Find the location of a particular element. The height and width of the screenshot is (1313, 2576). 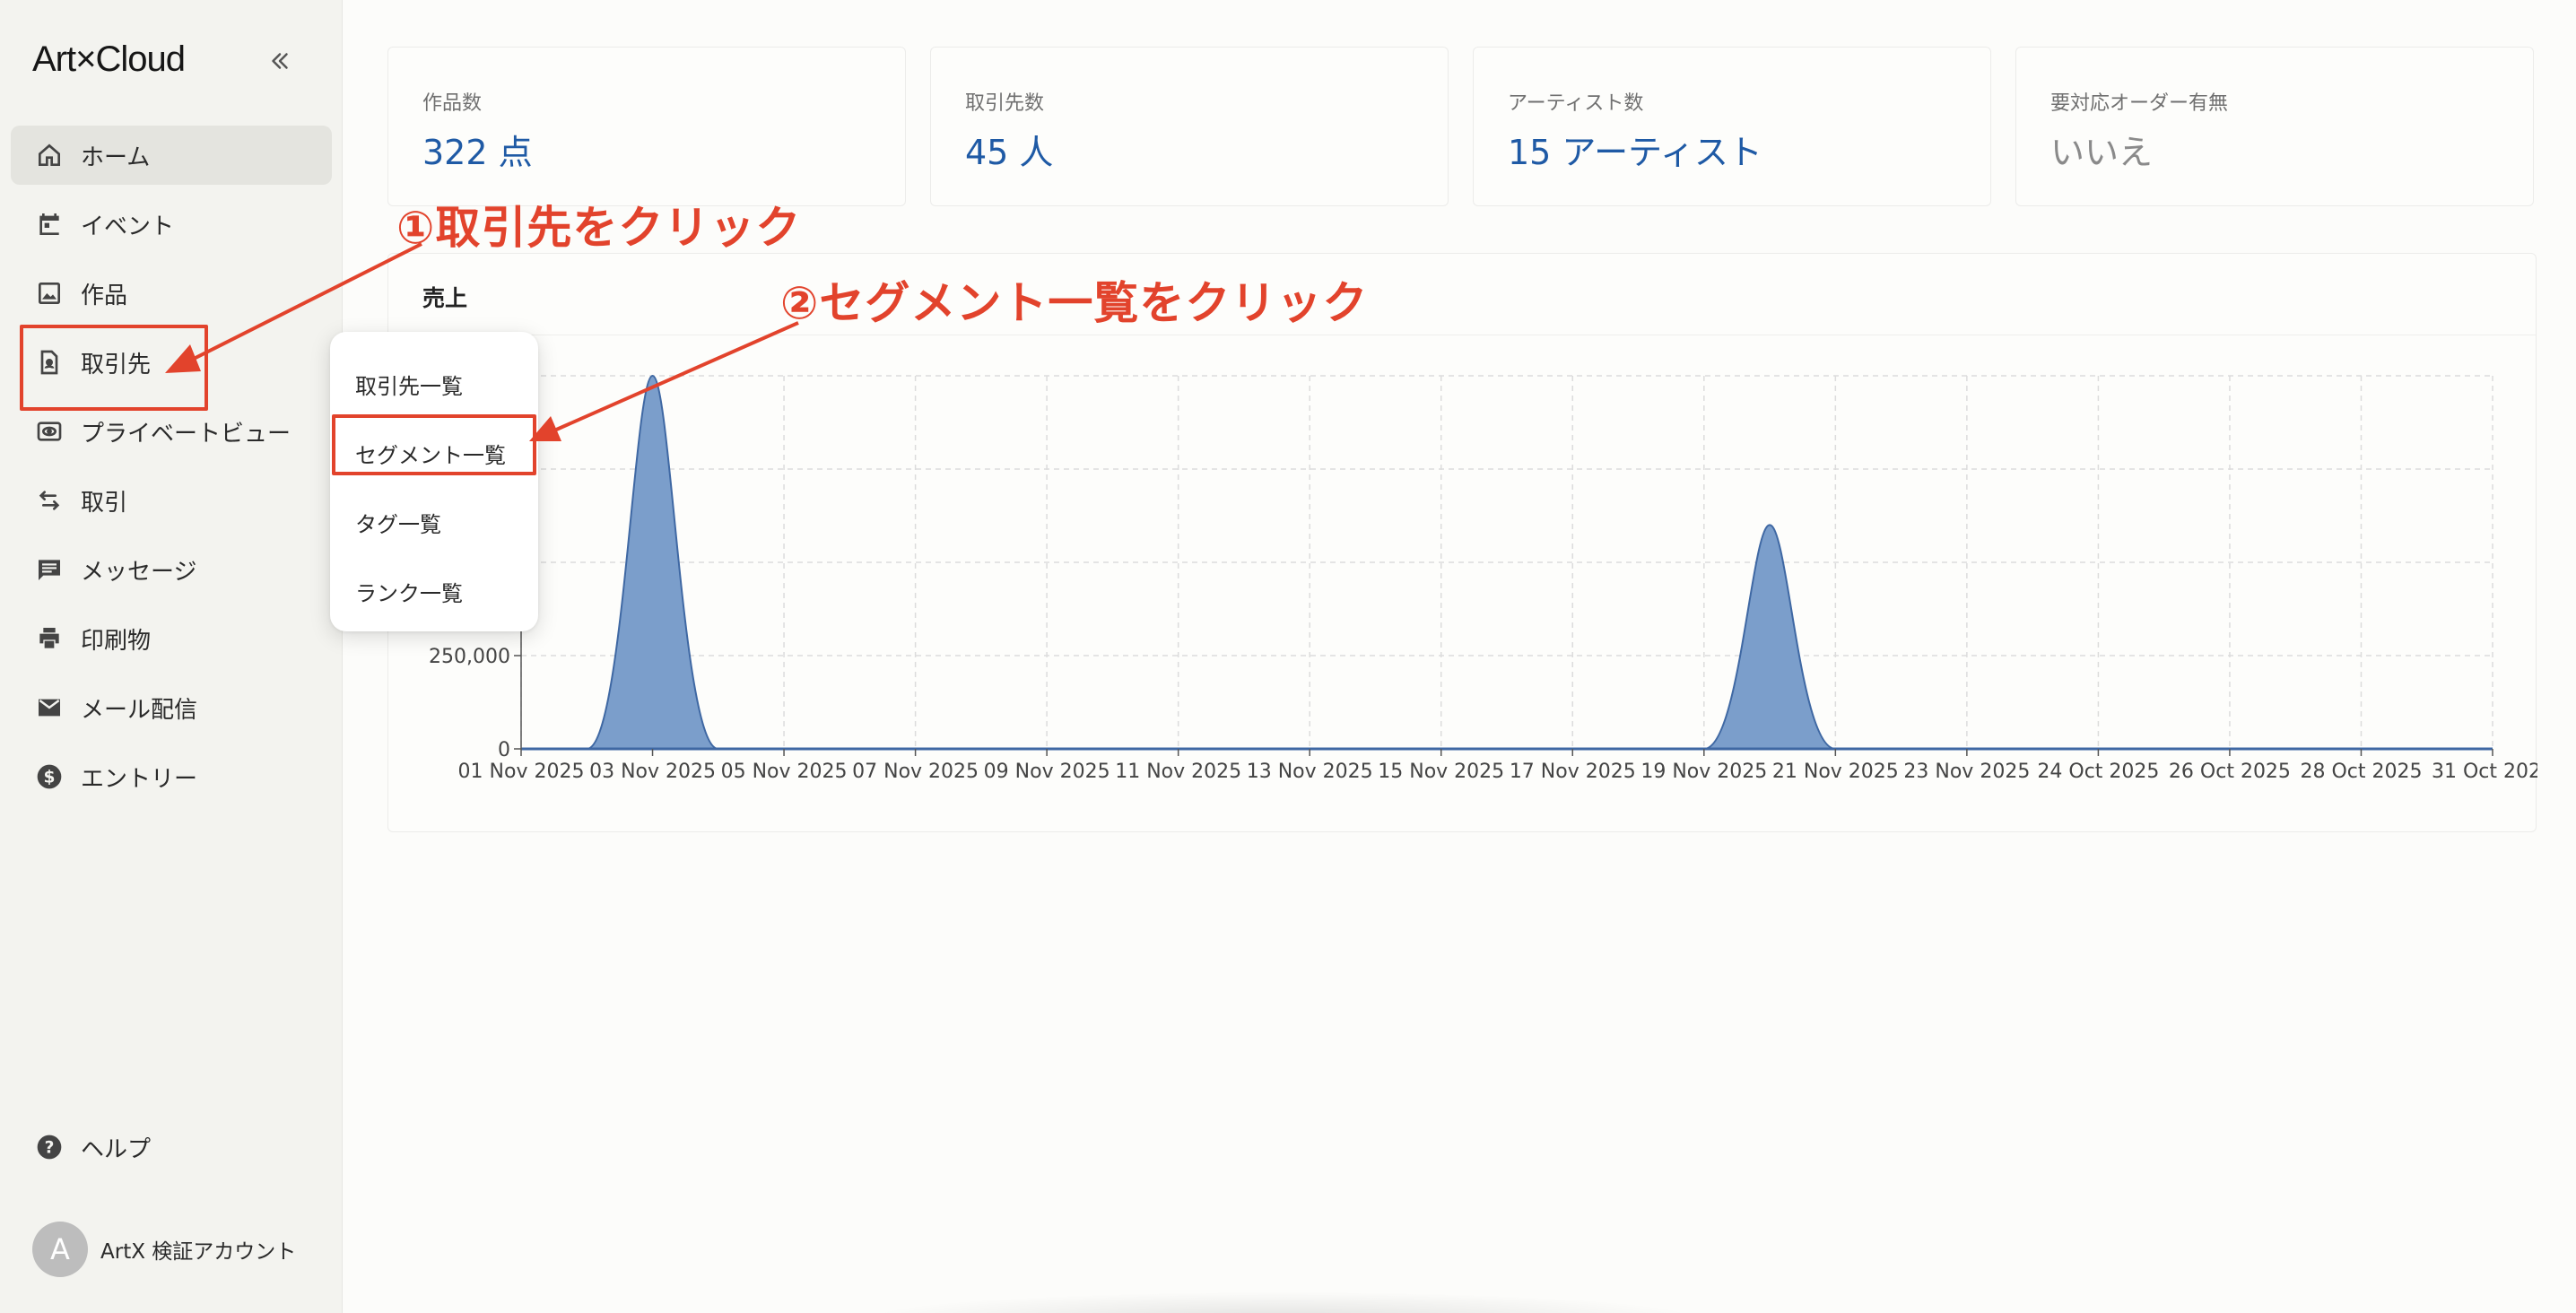

double-chevron-left-icon is located at coordinates (280, 61).